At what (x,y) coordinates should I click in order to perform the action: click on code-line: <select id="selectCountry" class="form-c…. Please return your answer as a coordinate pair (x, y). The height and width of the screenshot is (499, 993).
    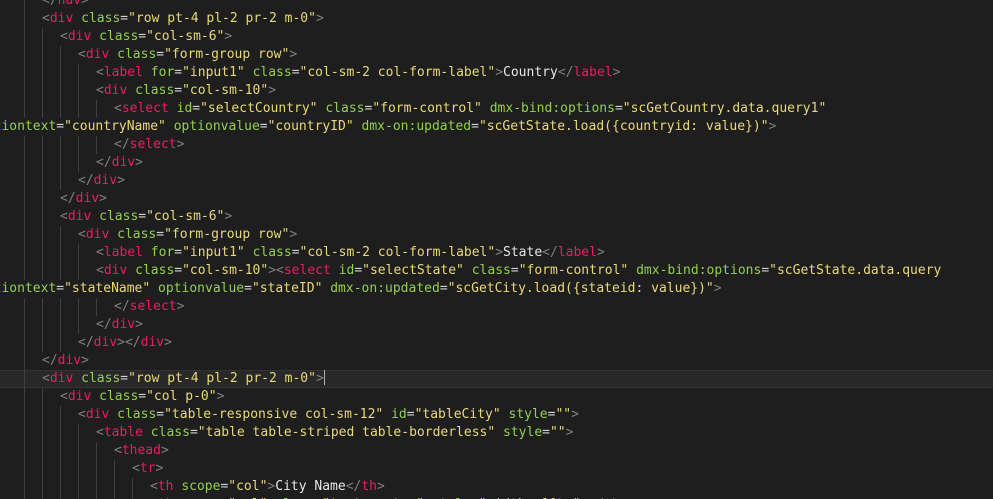
    Looking at the image, I should click on (496, 109).